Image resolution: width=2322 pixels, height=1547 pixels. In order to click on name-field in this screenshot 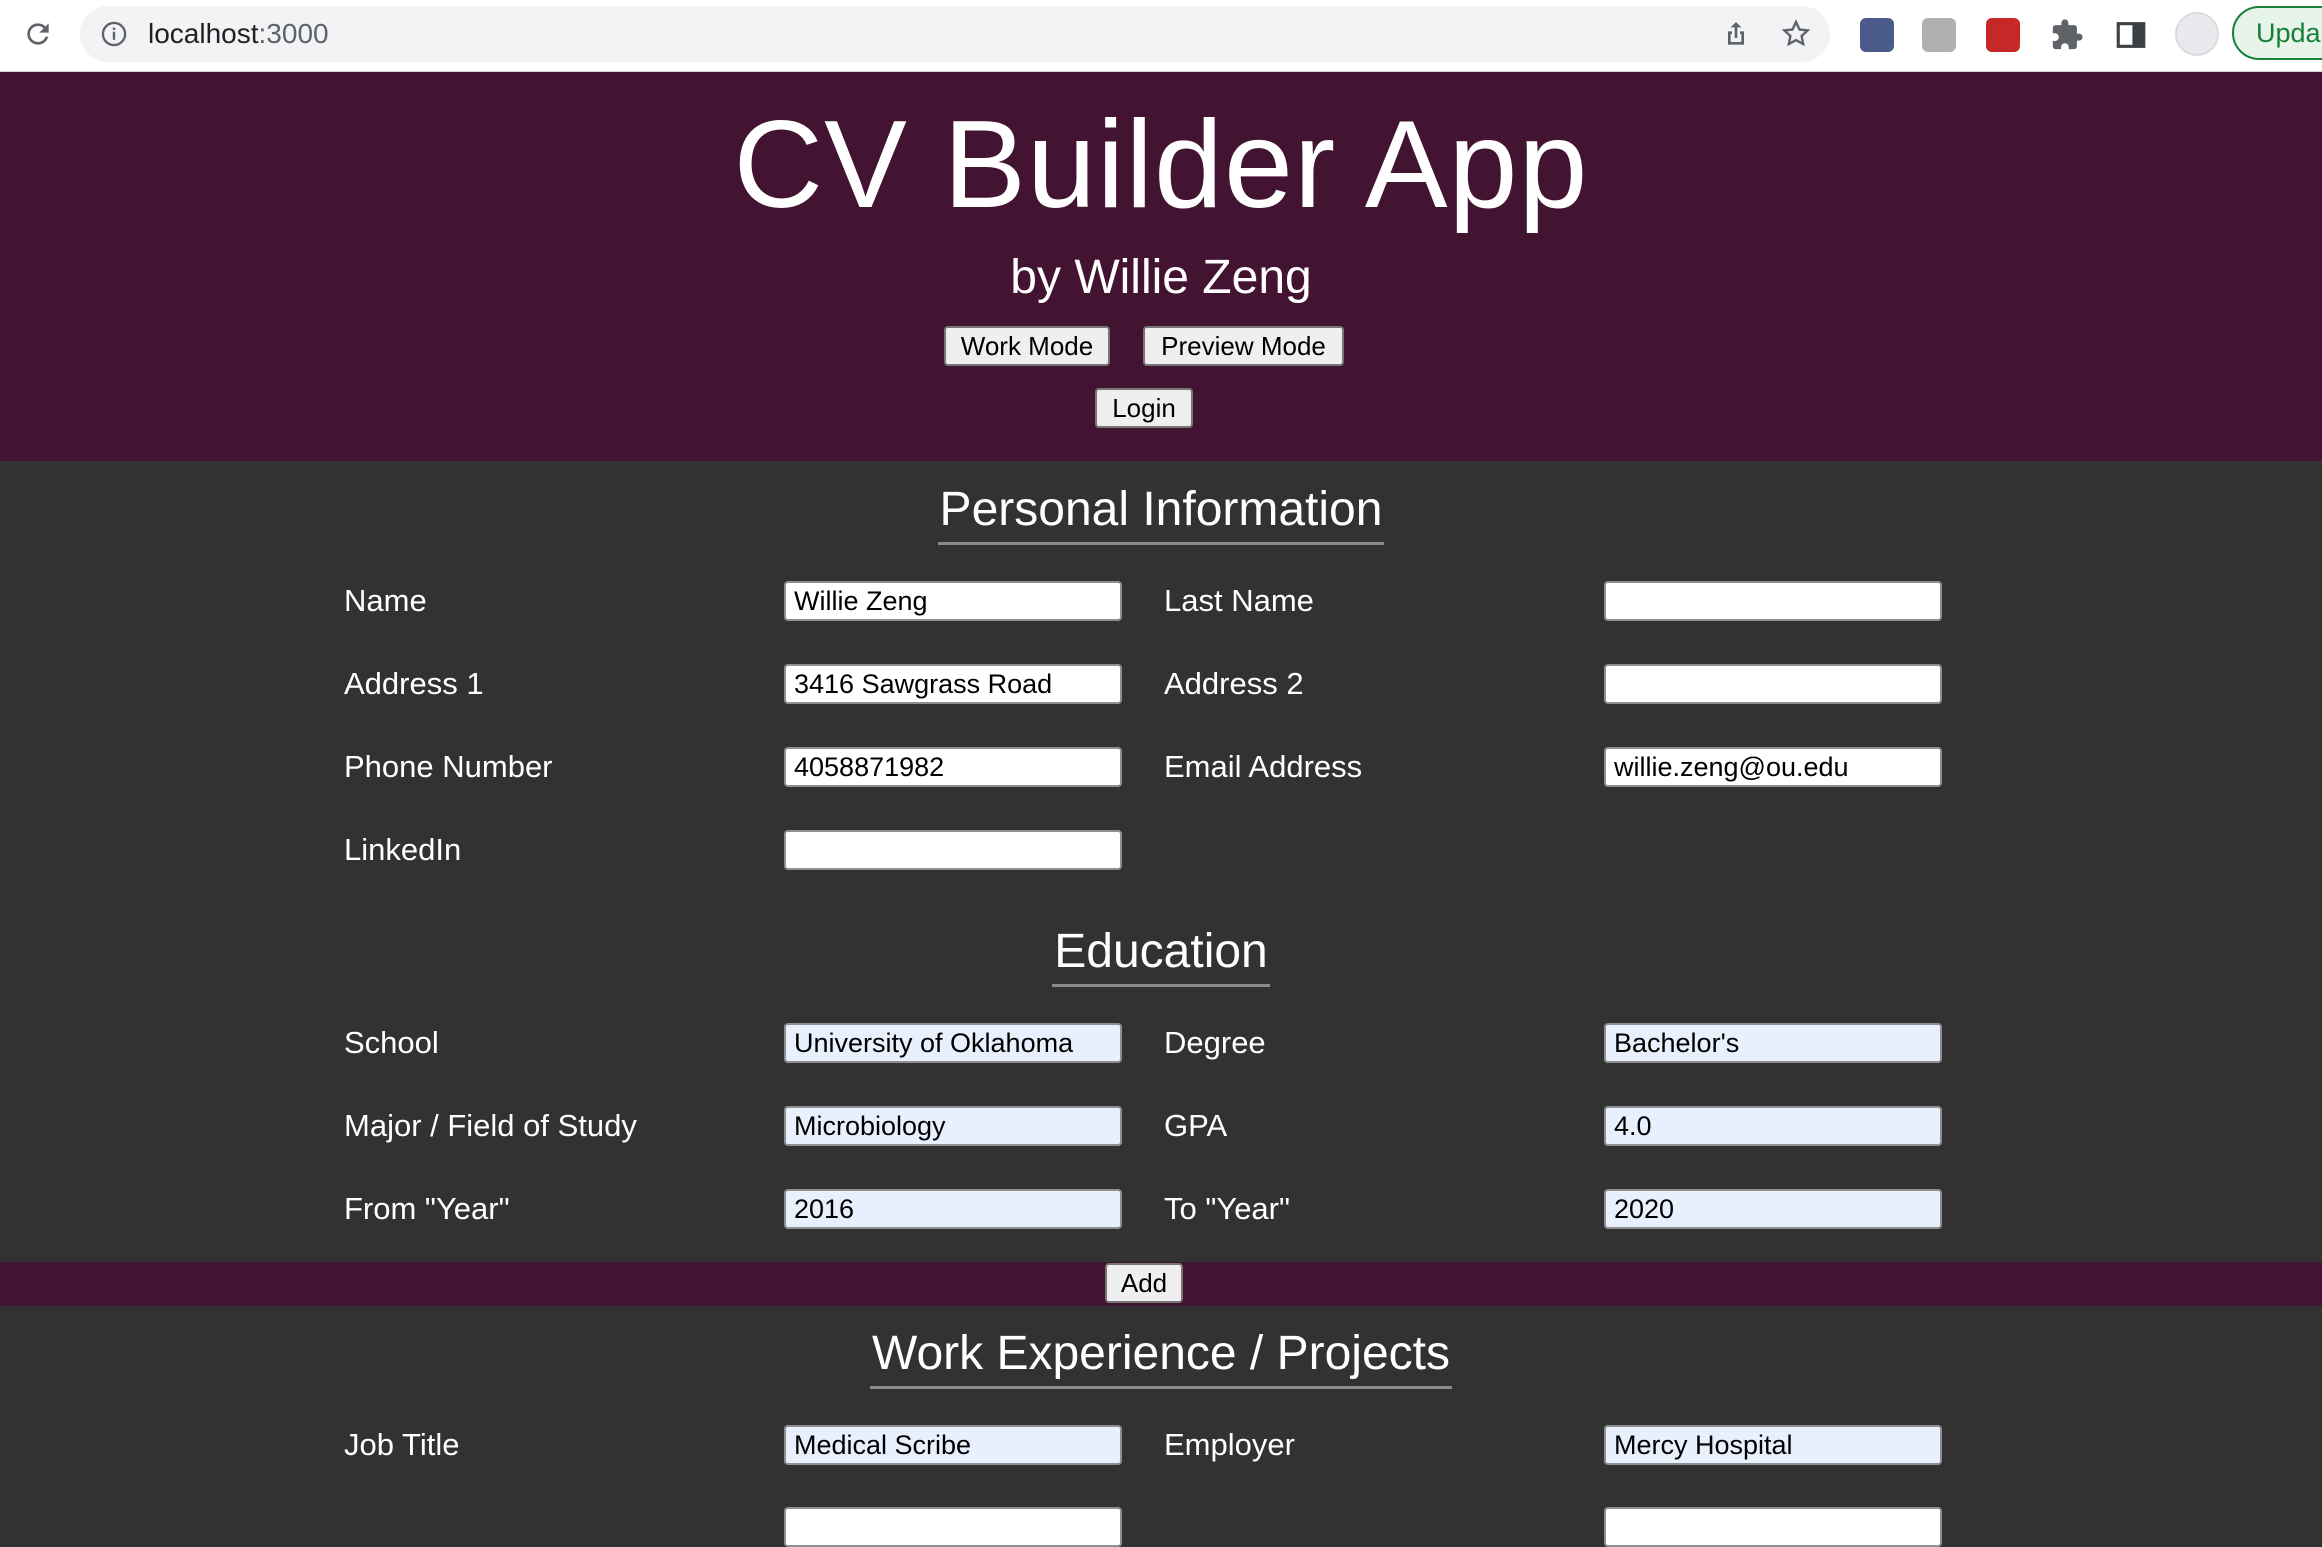, I will do `click(953, 601)`.